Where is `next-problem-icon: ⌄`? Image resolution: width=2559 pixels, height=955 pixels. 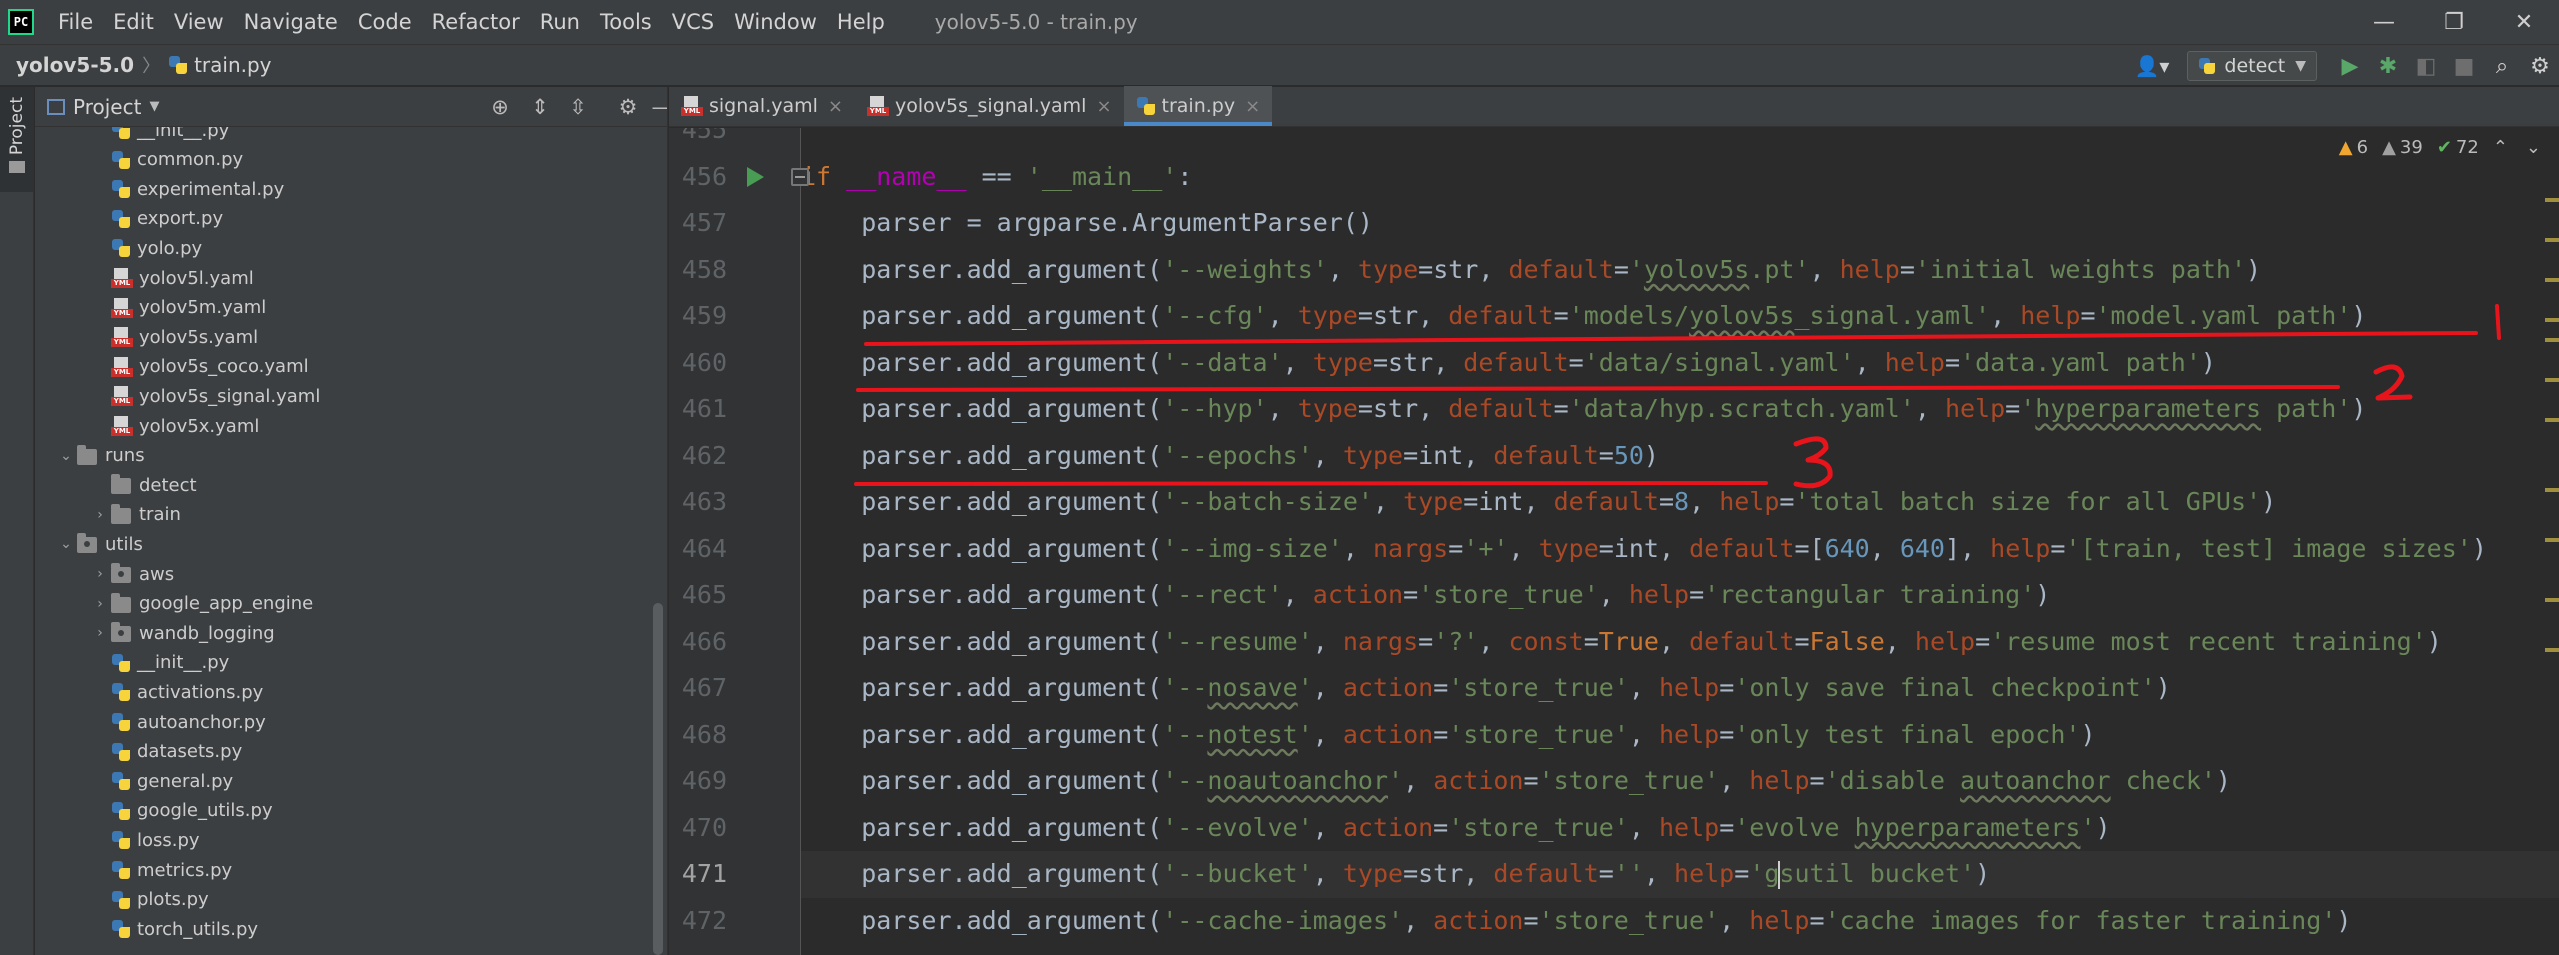 next-problem-icon: ⌄ is located at coordinates (2533, 147).